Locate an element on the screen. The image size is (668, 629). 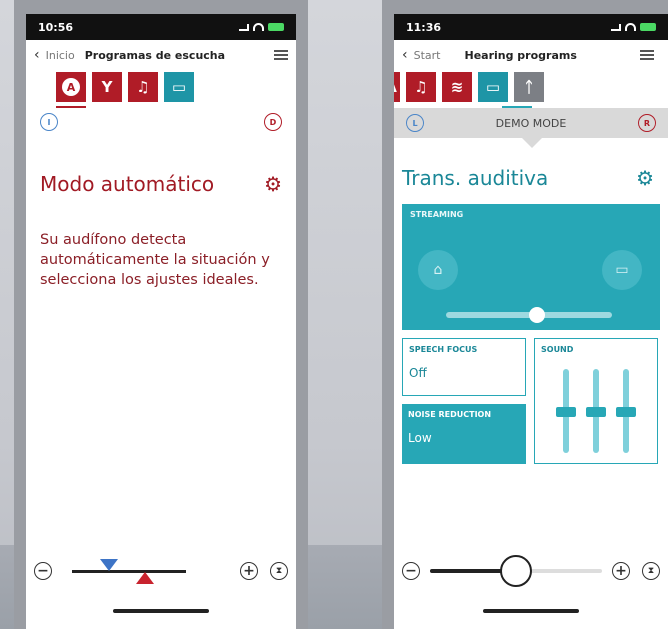
streaming-label: STREAMING is located at coordinates (437, 214).